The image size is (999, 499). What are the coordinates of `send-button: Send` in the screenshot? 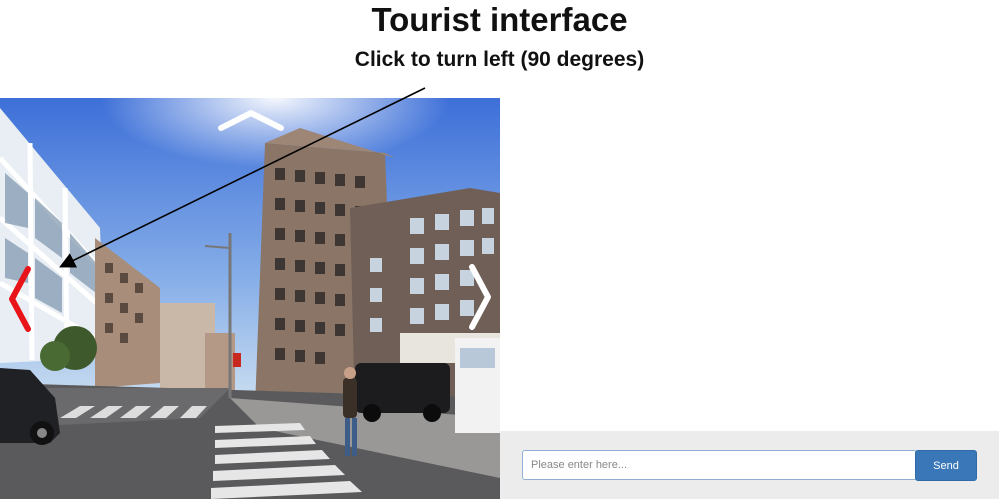 It's located at (946, 465).